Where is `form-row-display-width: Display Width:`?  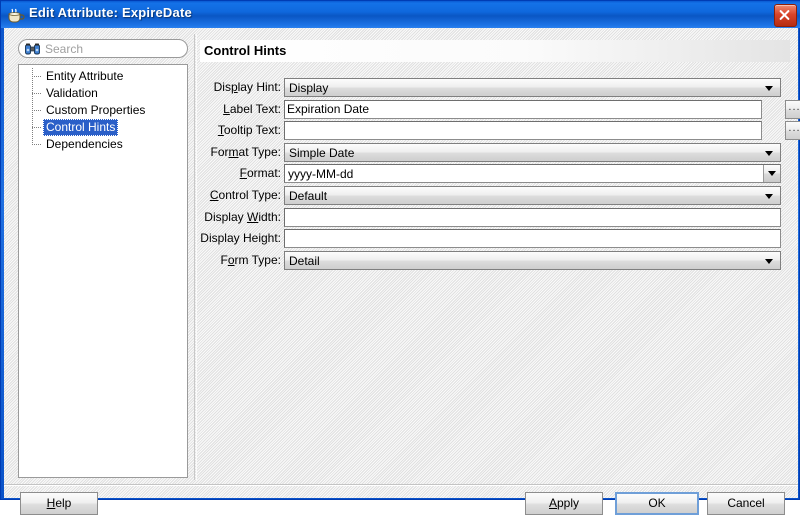
form-row-display-width: Display Width: is located at coordinates (500, 217).